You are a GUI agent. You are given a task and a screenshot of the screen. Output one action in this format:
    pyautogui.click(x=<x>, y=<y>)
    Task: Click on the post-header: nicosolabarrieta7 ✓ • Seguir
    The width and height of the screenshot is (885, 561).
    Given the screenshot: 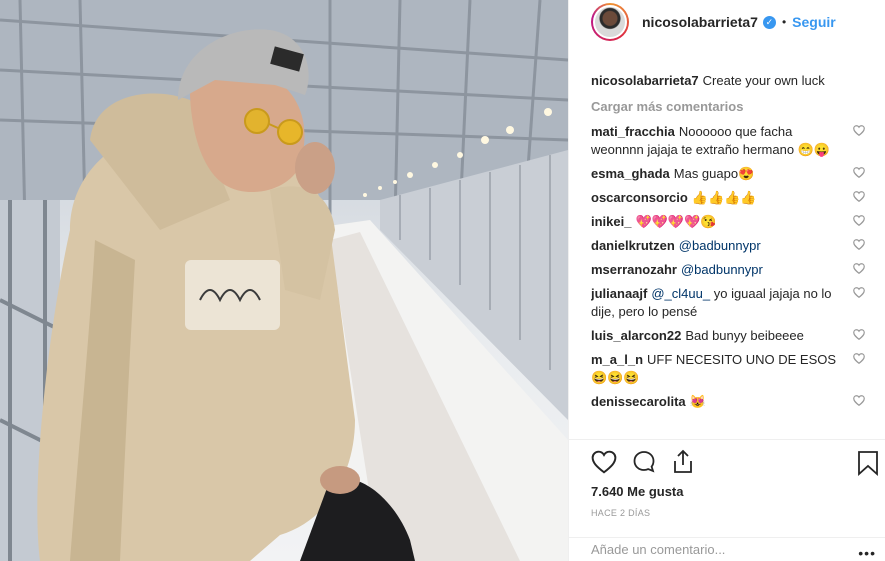 What is the action you would take?
    pyautogui.click(x=727, y=22)
    